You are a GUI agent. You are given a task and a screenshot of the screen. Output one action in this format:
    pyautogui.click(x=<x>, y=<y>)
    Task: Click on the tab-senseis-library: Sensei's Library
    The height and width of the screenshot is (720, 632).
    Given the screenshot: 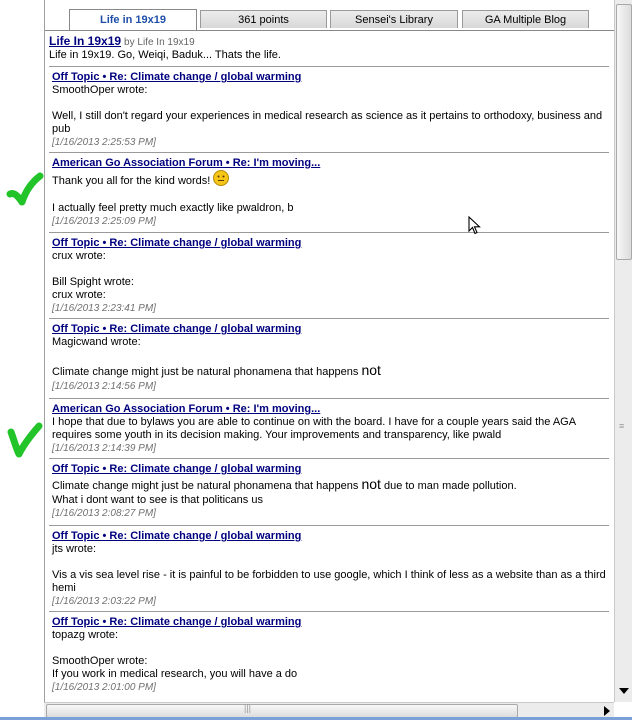 What is the action you would take?
    pyautogui.click(x=394, y=19)
    